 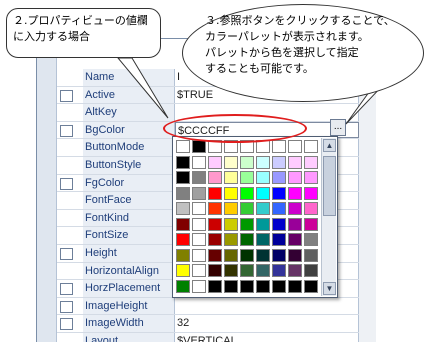 I want to click on callout-palette-line: することも可能です。, so click(x=259, y=68).